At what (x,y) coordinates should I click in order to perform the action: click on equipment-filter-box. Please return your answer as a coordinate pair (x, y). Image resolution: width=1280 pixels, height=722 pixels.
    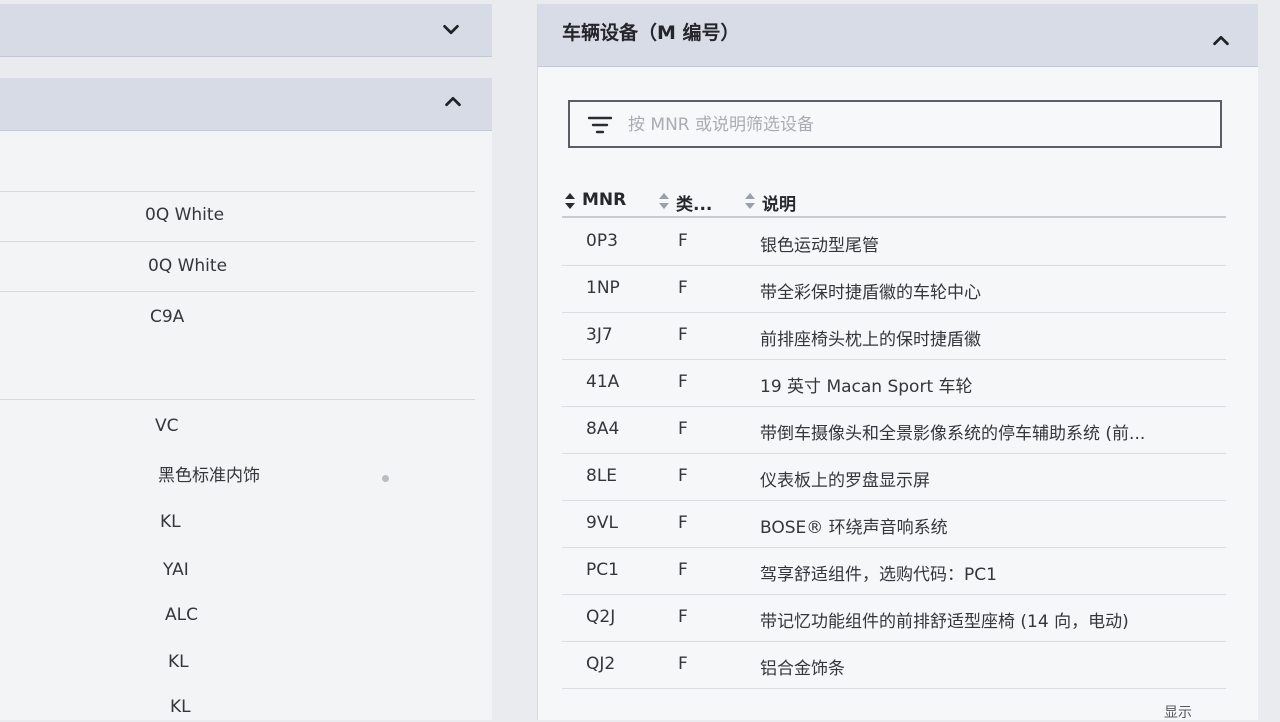
    Looking at the image, I should click on (895, 124).